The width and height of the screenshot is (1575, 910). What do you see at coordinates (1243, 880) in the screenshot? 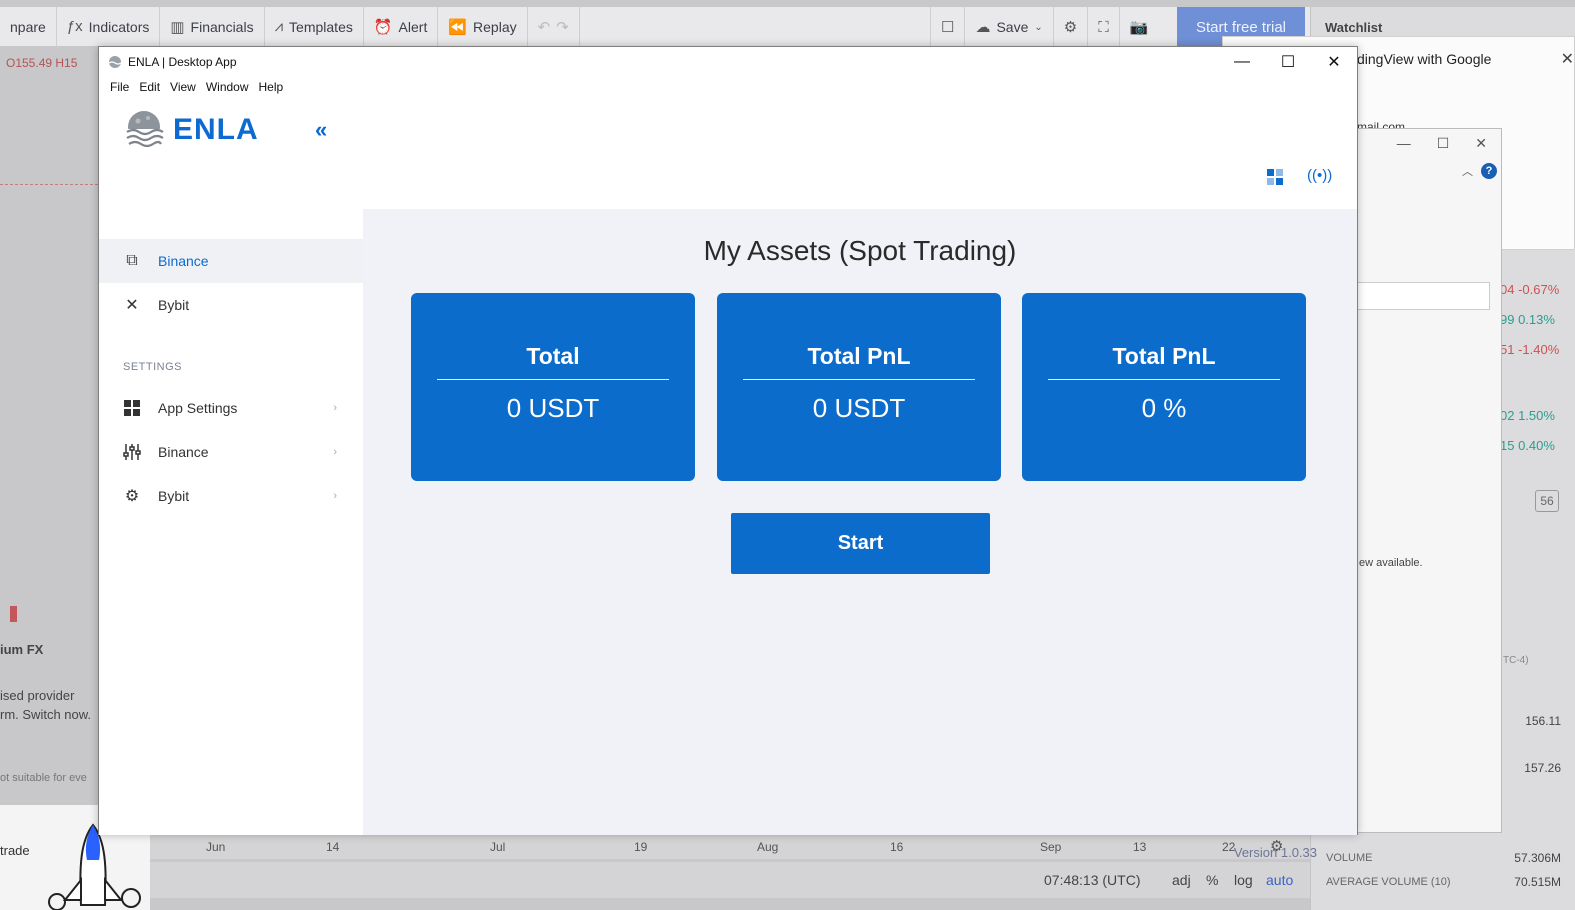
I see `log-toggle: log` at bounding box center [1243, 880].